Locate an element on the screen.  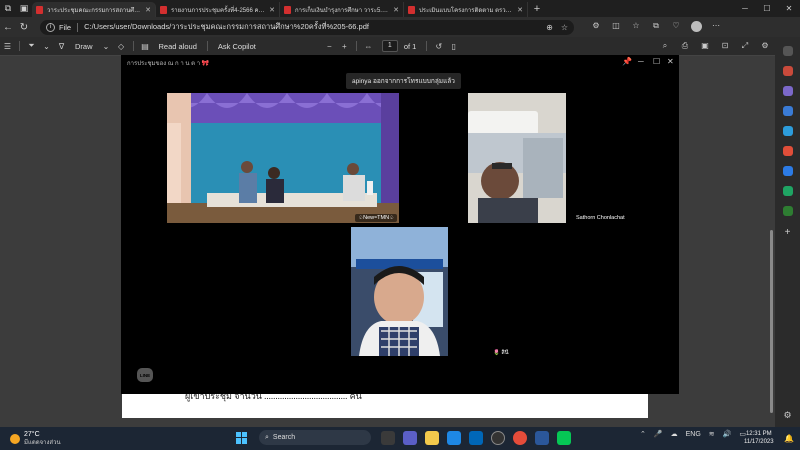
extensions-icon: ⚙ is located at coordinates (596, 27).